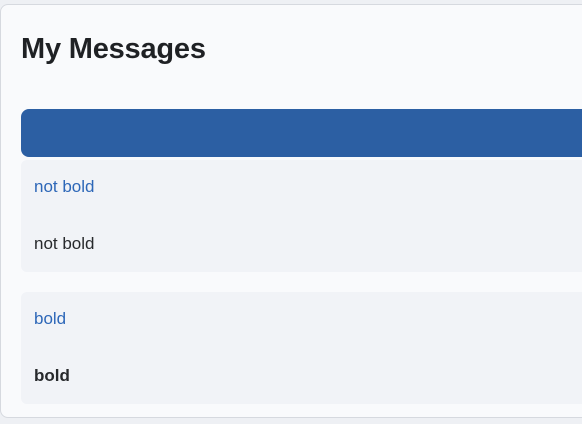  Describe the element at coordinates (52, 375) in the screenshot. I see `message-body: bold` at that location.